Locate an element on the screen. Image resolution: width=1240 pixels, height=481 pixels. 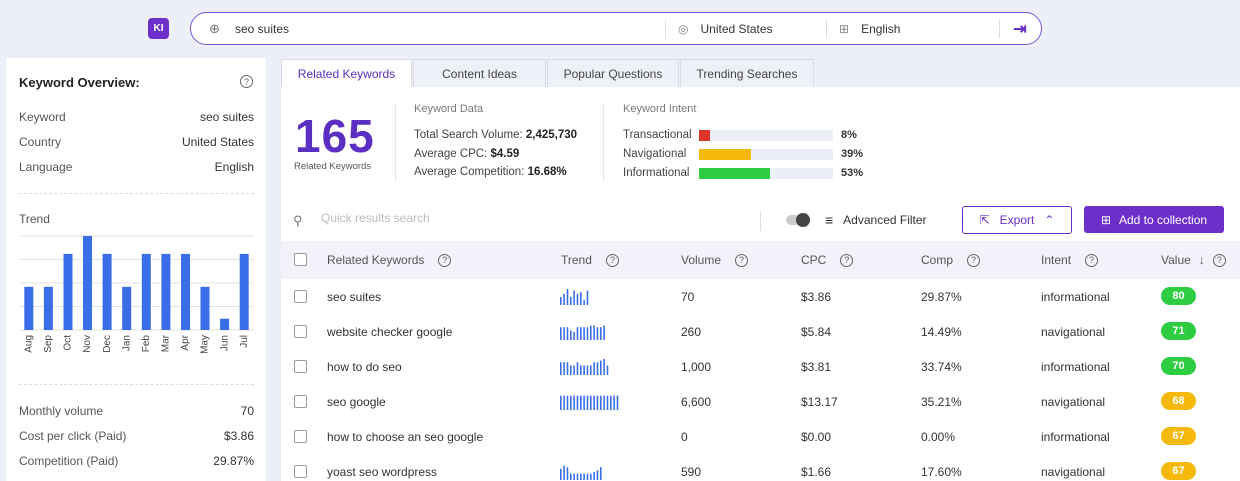
keyword-cell: how to choose an seo google is located at coordinates (405, 436).